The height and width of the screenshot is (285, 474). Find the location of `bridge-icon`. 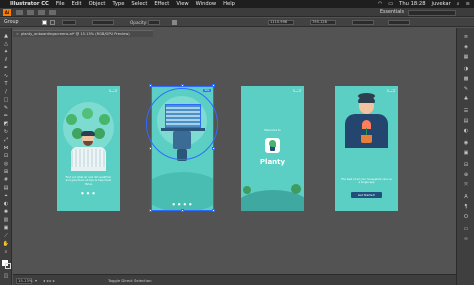

bridge-icon is located at coordinates (19, 12).